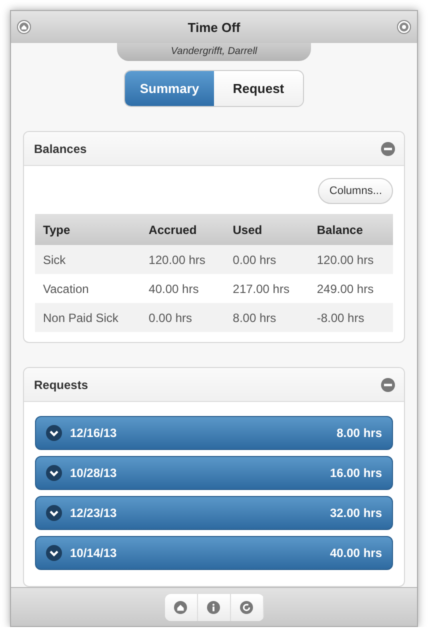 The width and height of the screenshot is (428, 633). I want to click on table-cell: 217.00 hrs, so click(266, 288).